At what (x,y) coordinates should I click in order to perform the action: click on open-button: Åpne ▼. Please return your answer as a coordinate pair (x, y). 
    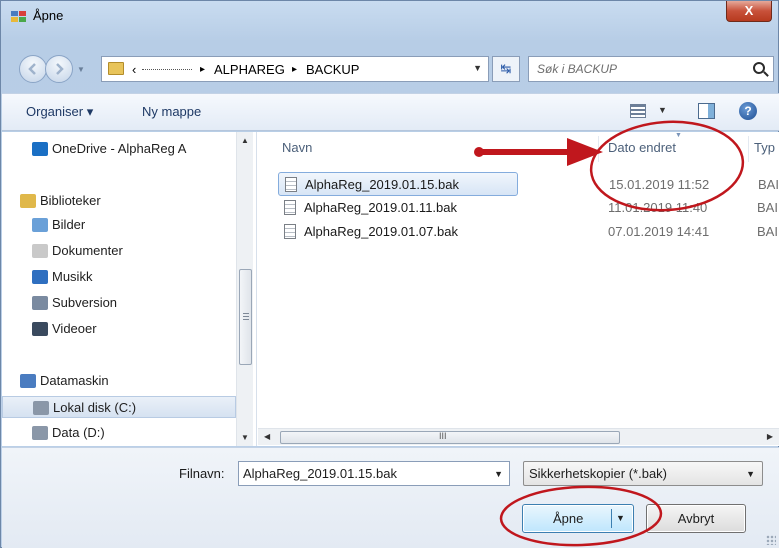
    Looking at the image, I should click on (578, 518).